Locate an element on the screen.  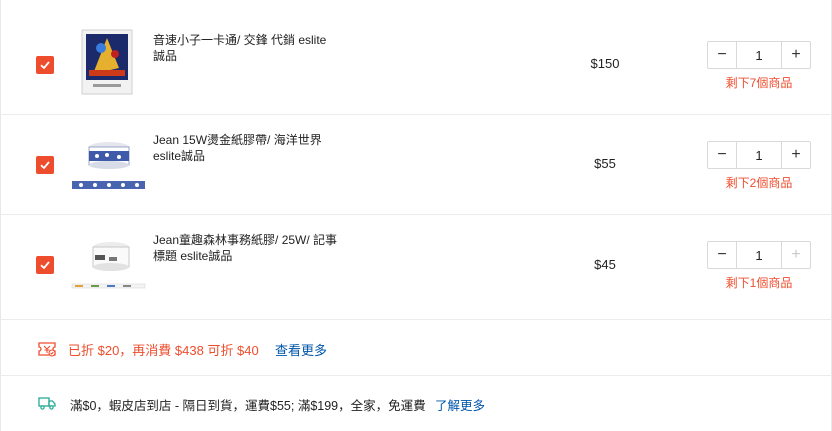
item-2-quantity-input: 1 is located at coordinates (759, 155).